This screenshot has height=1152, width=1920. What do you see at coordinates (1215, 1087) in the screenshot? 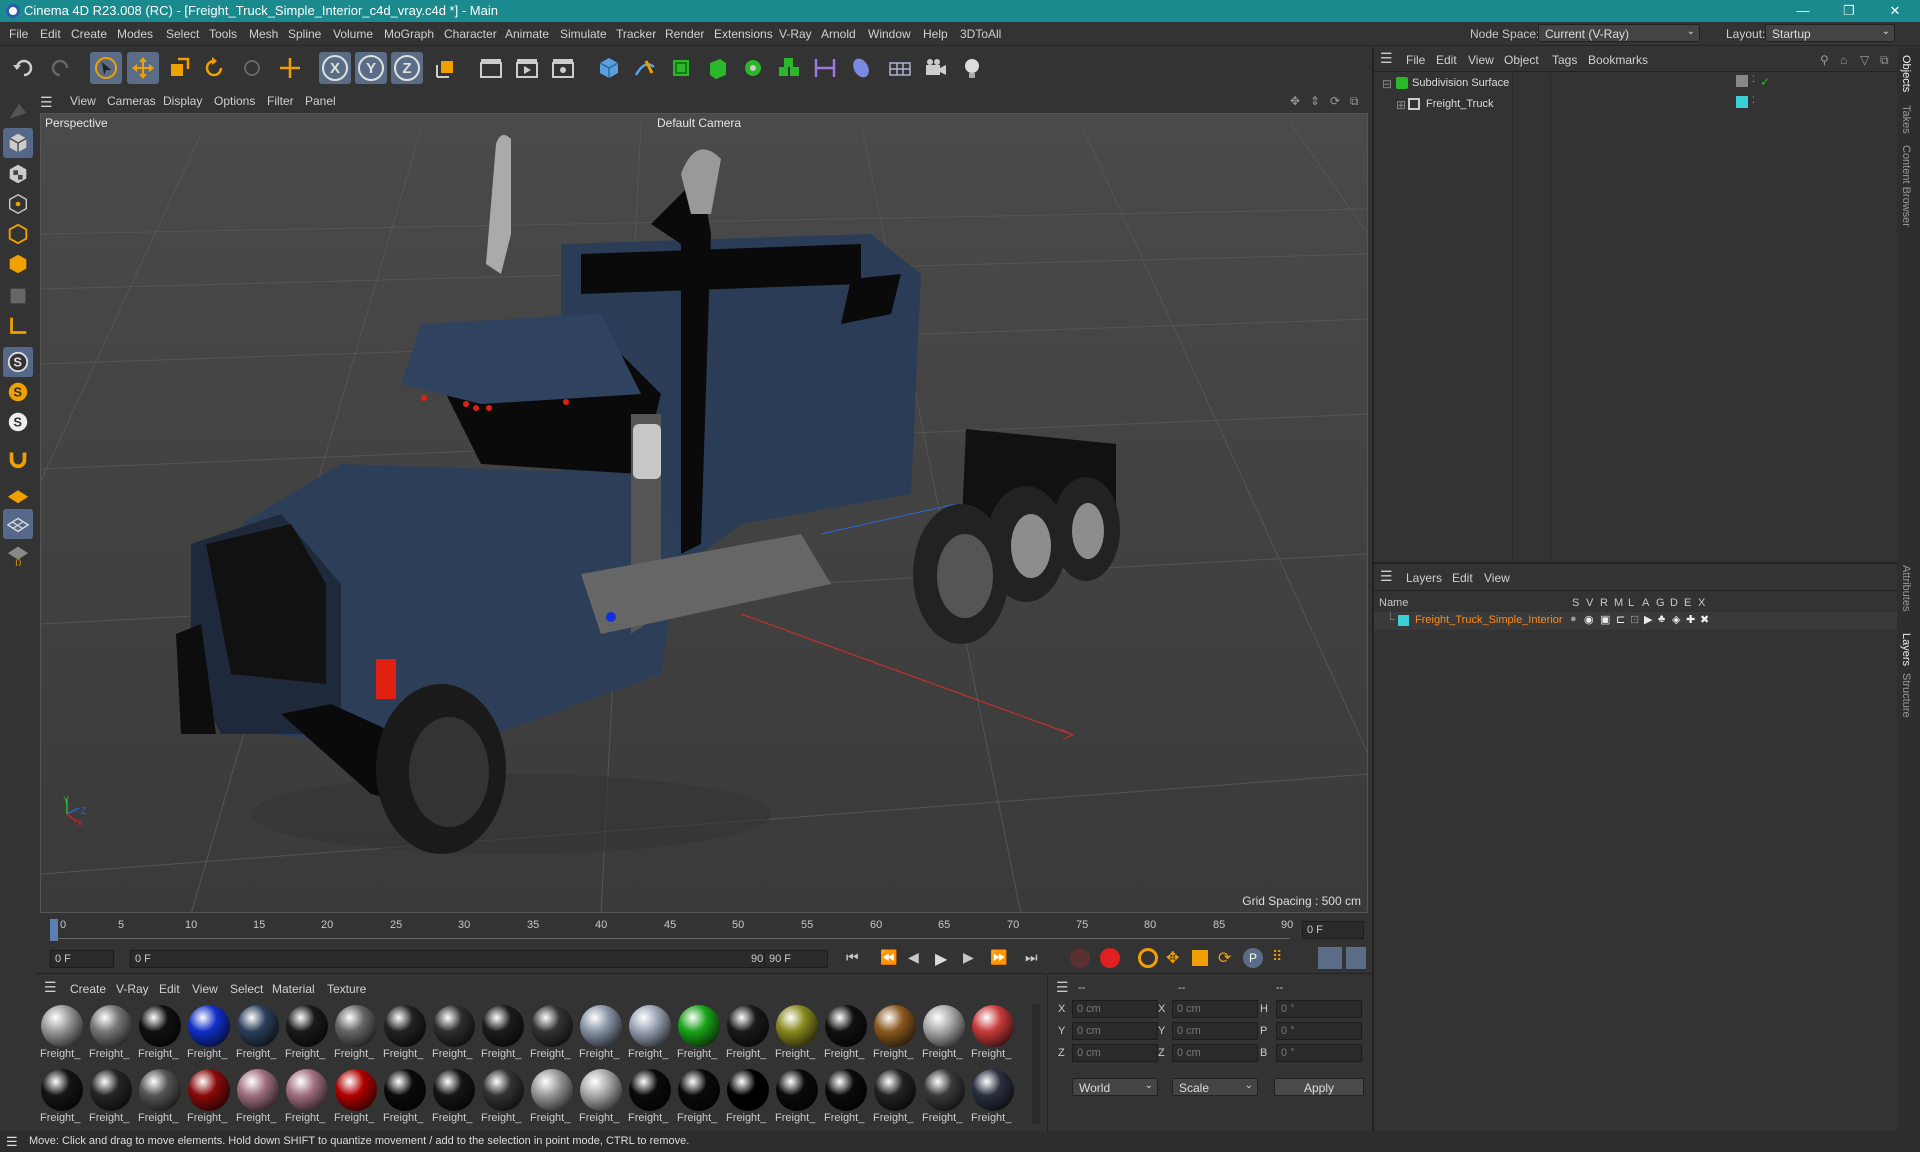
I see `size-mode-dropdown: Scale ⌄` at bounding box center [1215, 1087].